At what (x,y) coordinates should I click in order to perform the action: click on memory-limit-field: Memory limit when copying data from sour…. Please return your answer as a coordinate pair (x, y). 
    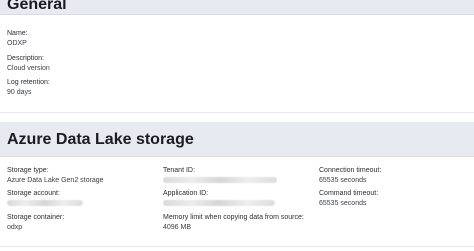
    Looking at the image, I should click on (233, 222).